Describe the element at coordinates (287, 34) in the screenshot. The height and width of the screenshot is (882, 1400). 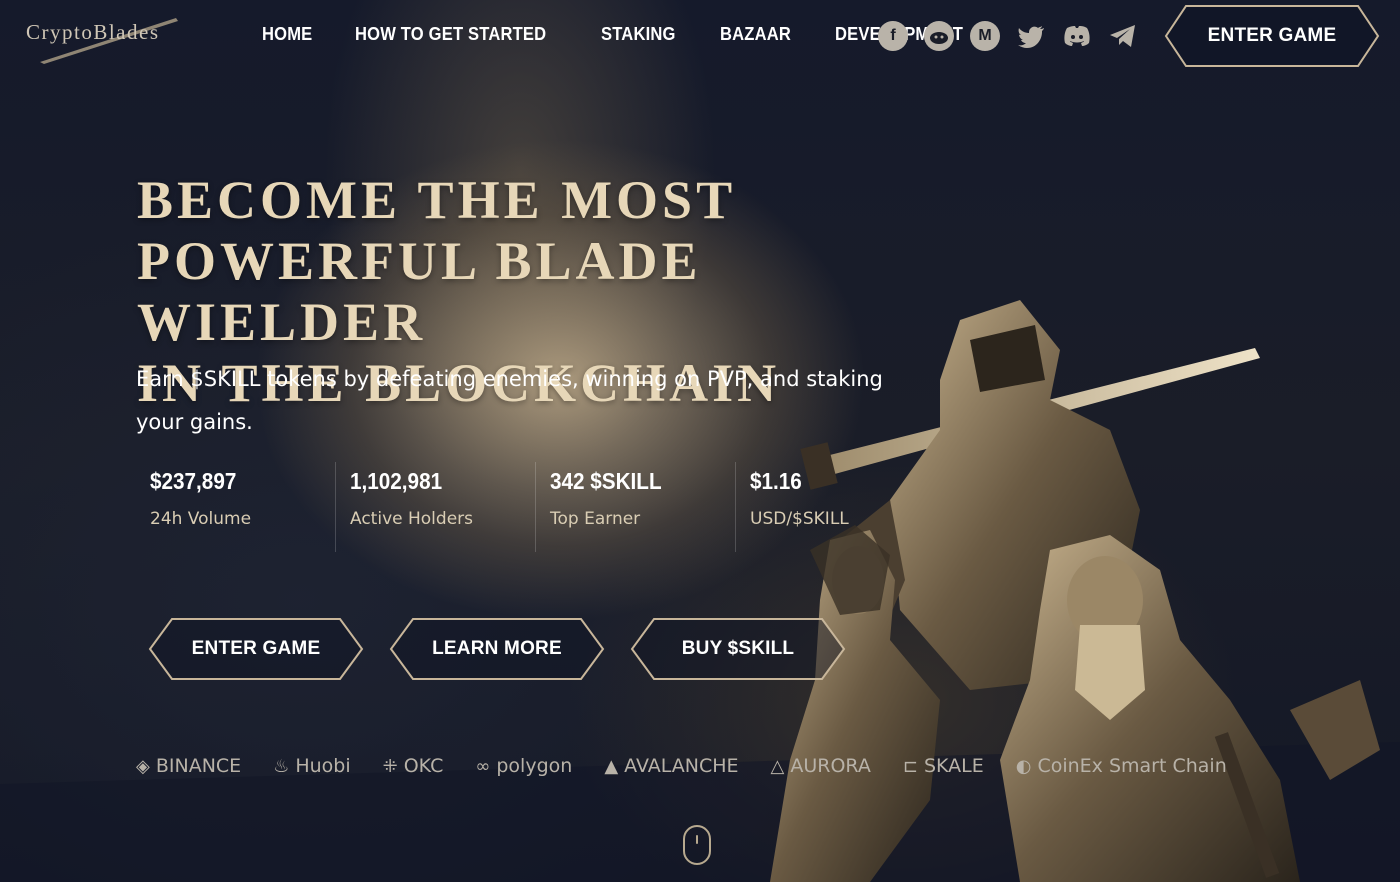
I see `nav-home: HOME` at that location.